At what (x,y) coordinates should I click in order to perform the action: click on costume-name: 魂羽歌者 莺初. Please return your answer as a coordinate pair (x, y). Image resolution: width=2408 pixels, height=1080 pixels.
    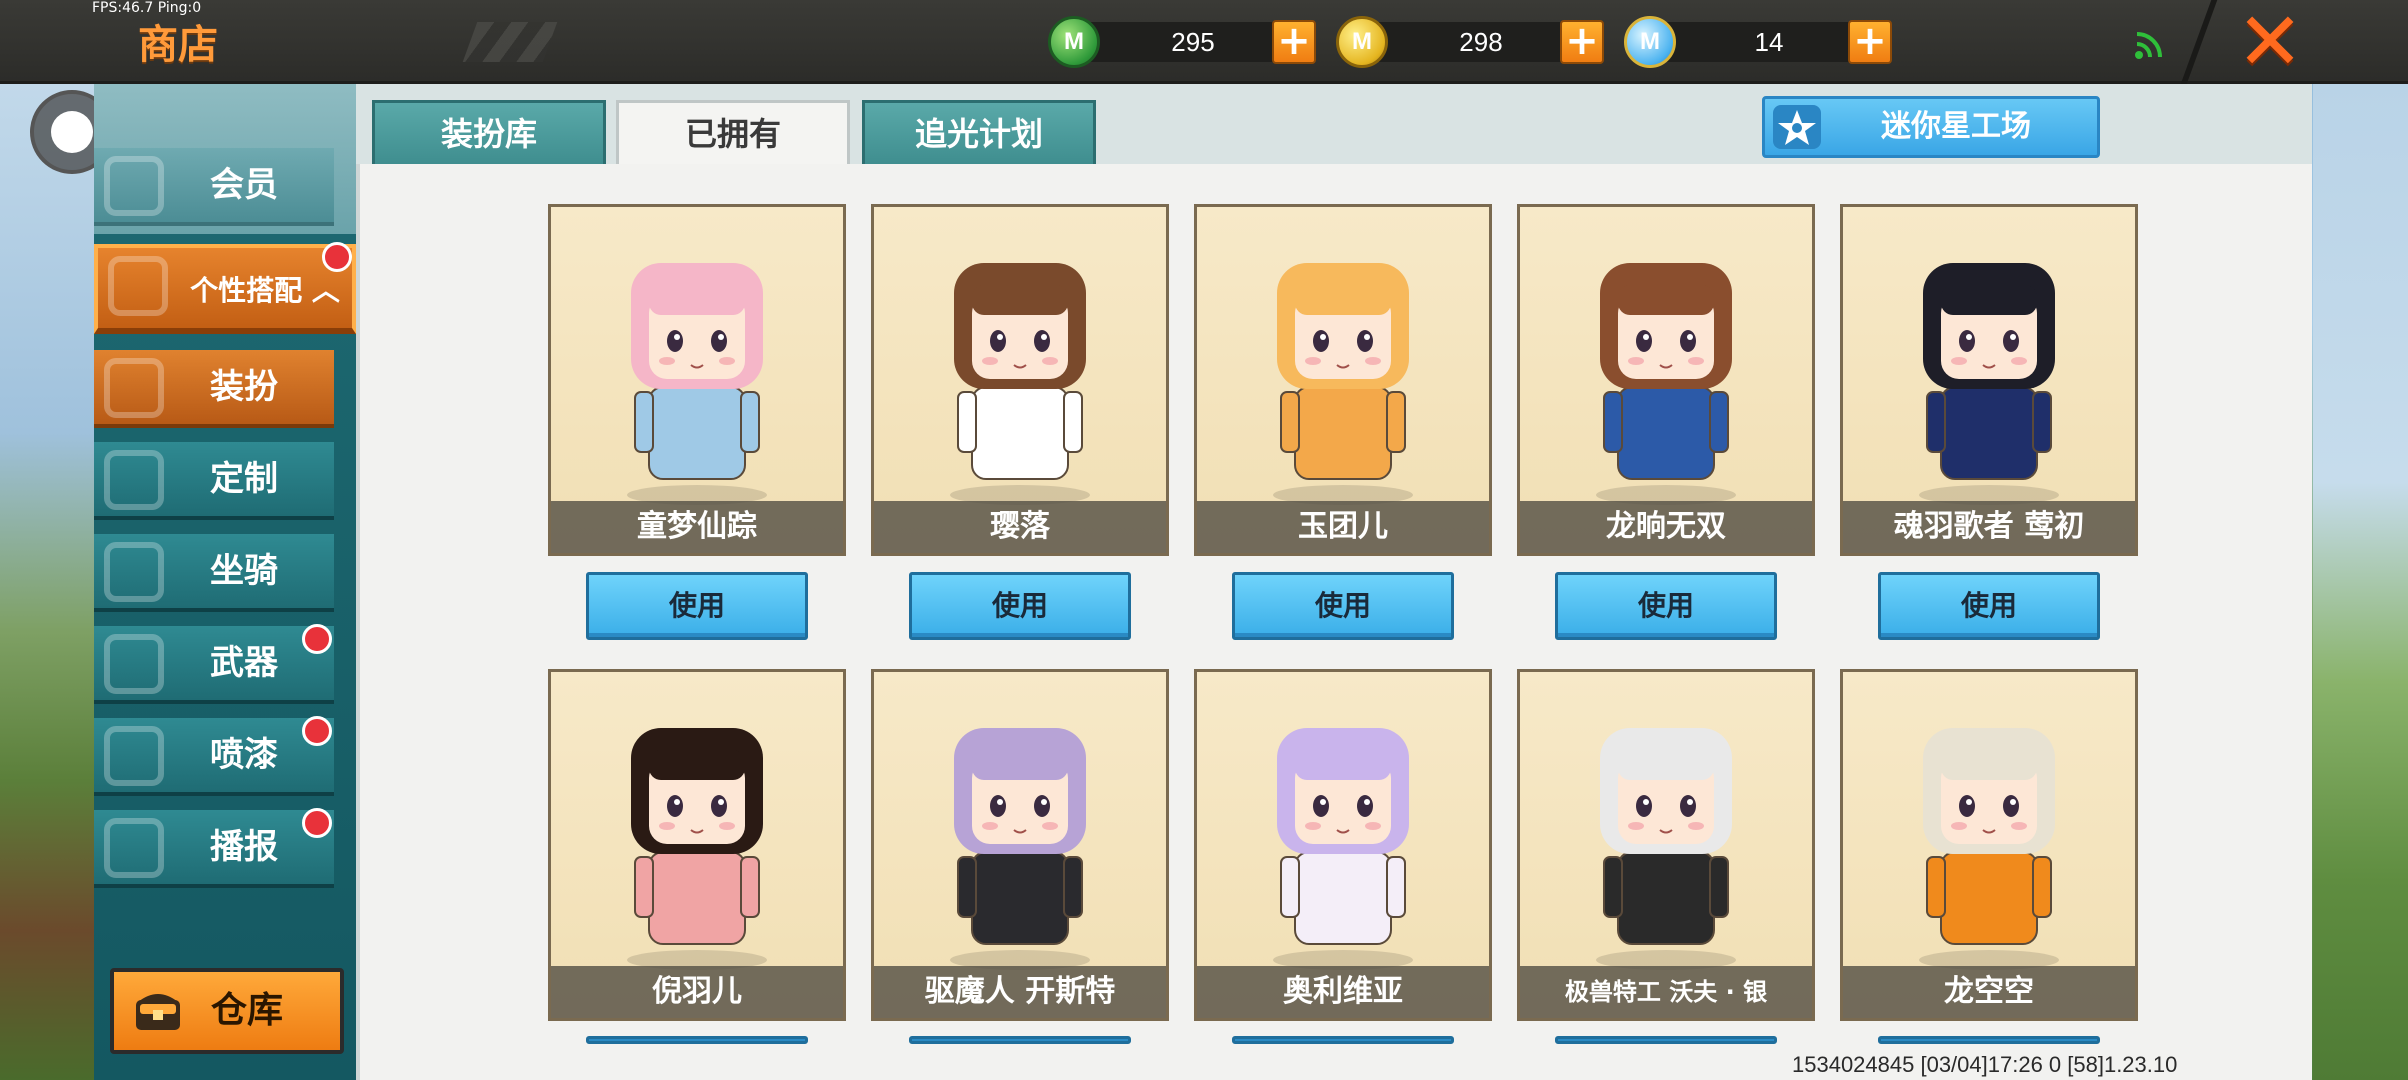
    Looking at the image, I should click on (1989, 527).